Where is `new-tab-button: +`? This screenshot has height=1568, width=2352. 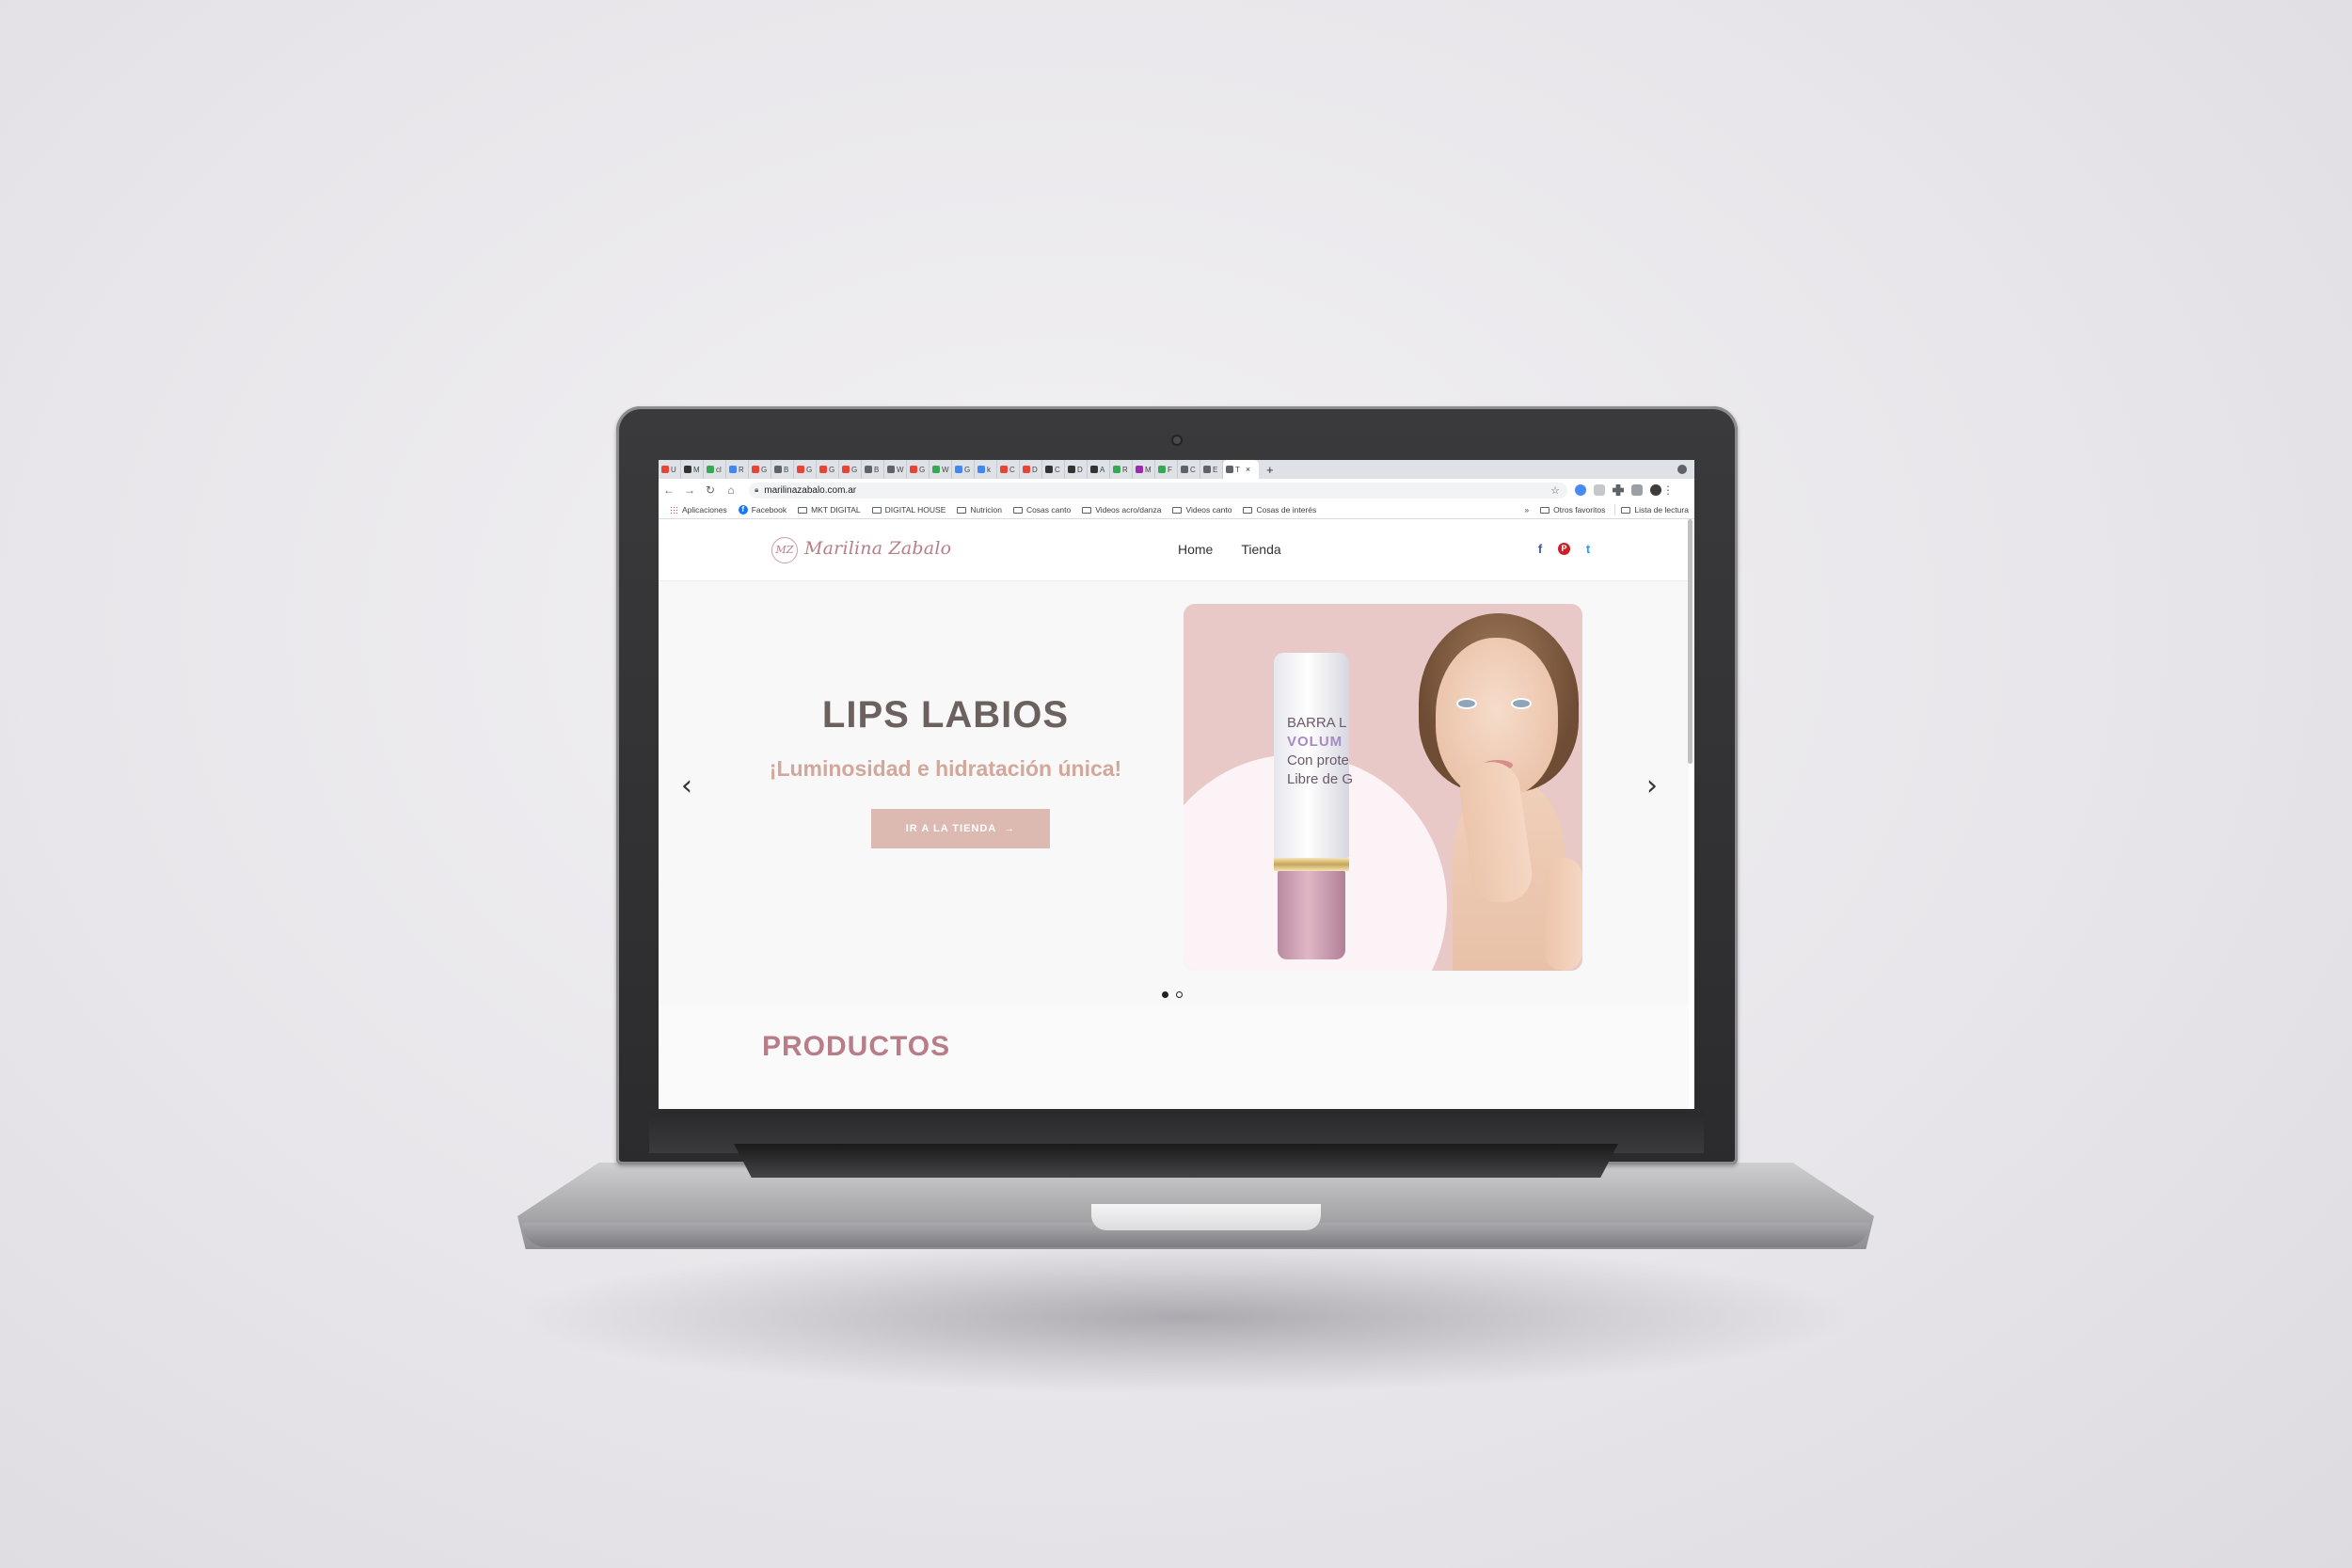 new-tab-button: + is located at coordinates (1270, 470).